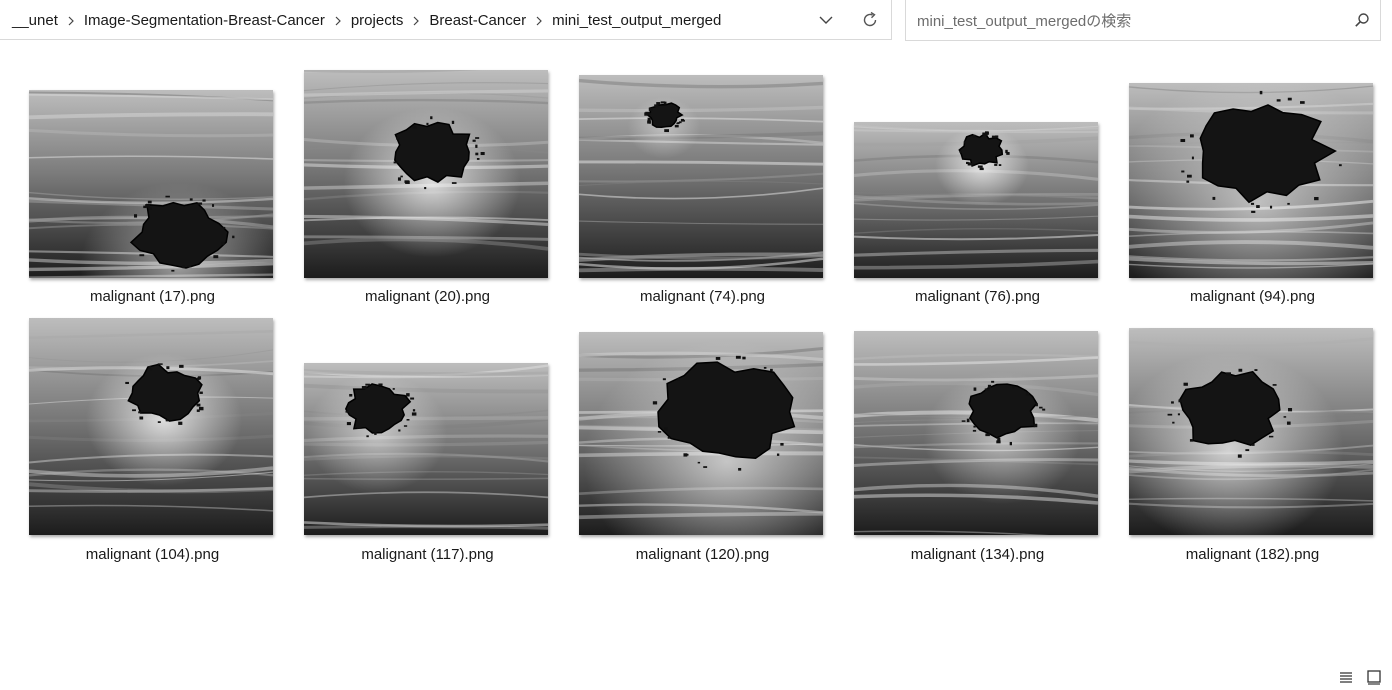 The height and width of the screenshot is (690, 1392). What do you see at coordinates (826, 20) in the screenshot?
I see `chevron-down-icon` at bounding box center [826, 20].